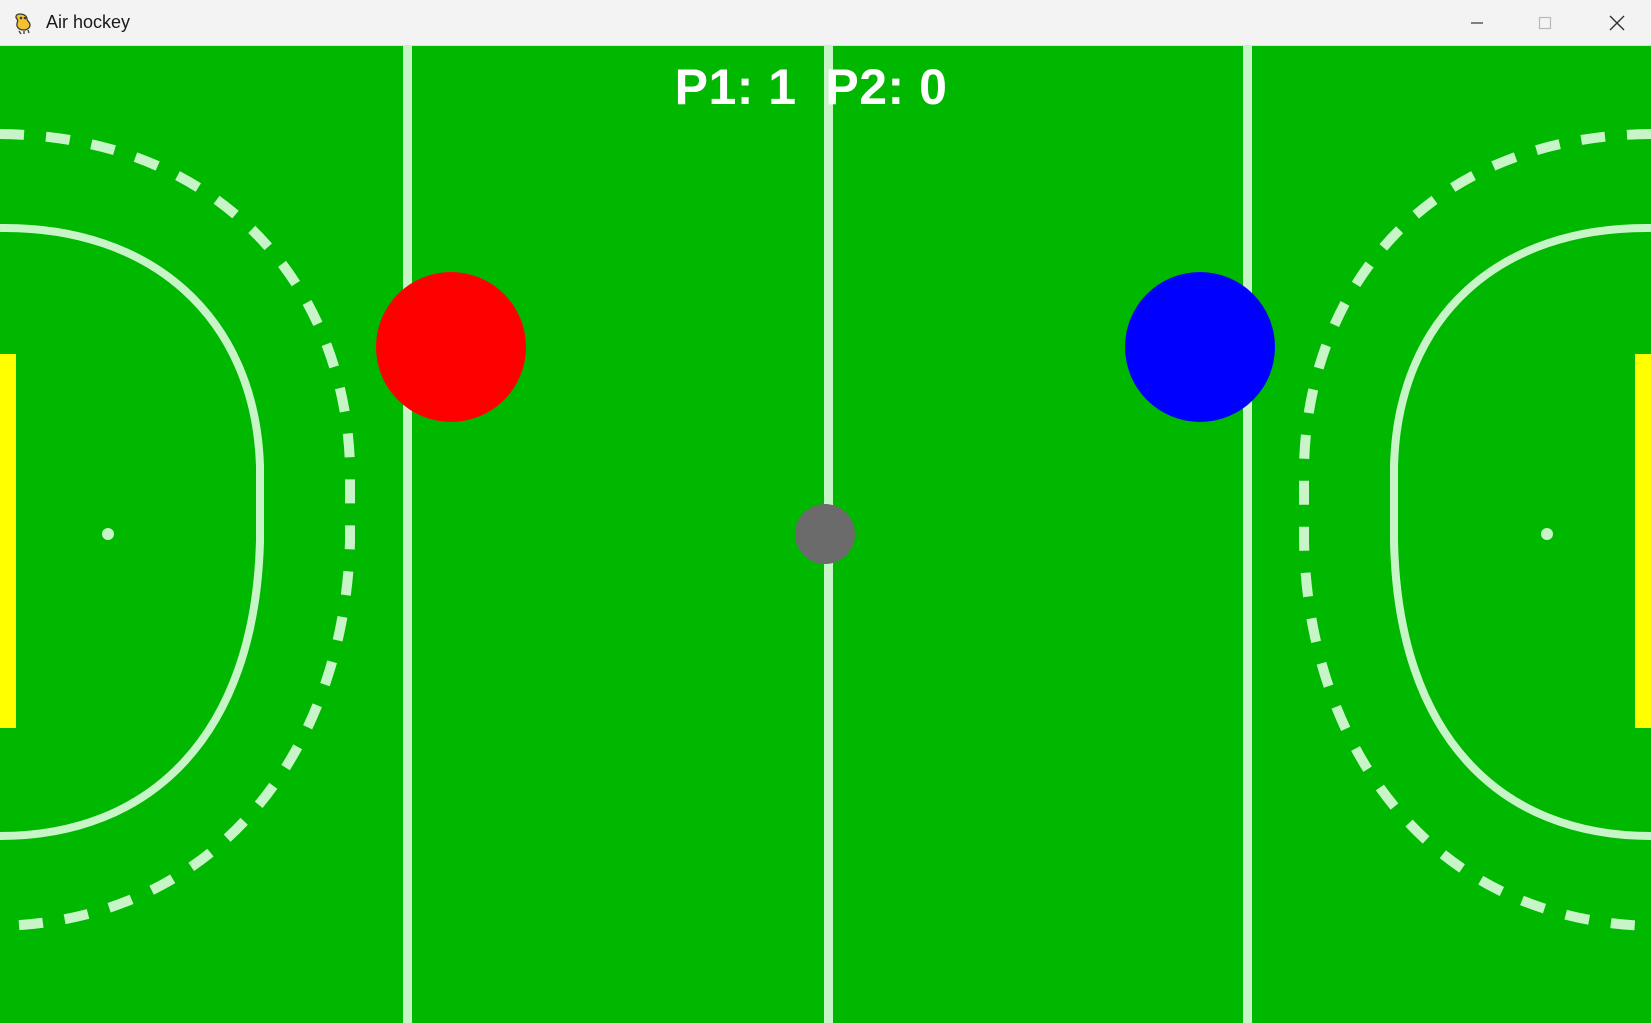  I want to click on maximize-button, so click(1545, 23).